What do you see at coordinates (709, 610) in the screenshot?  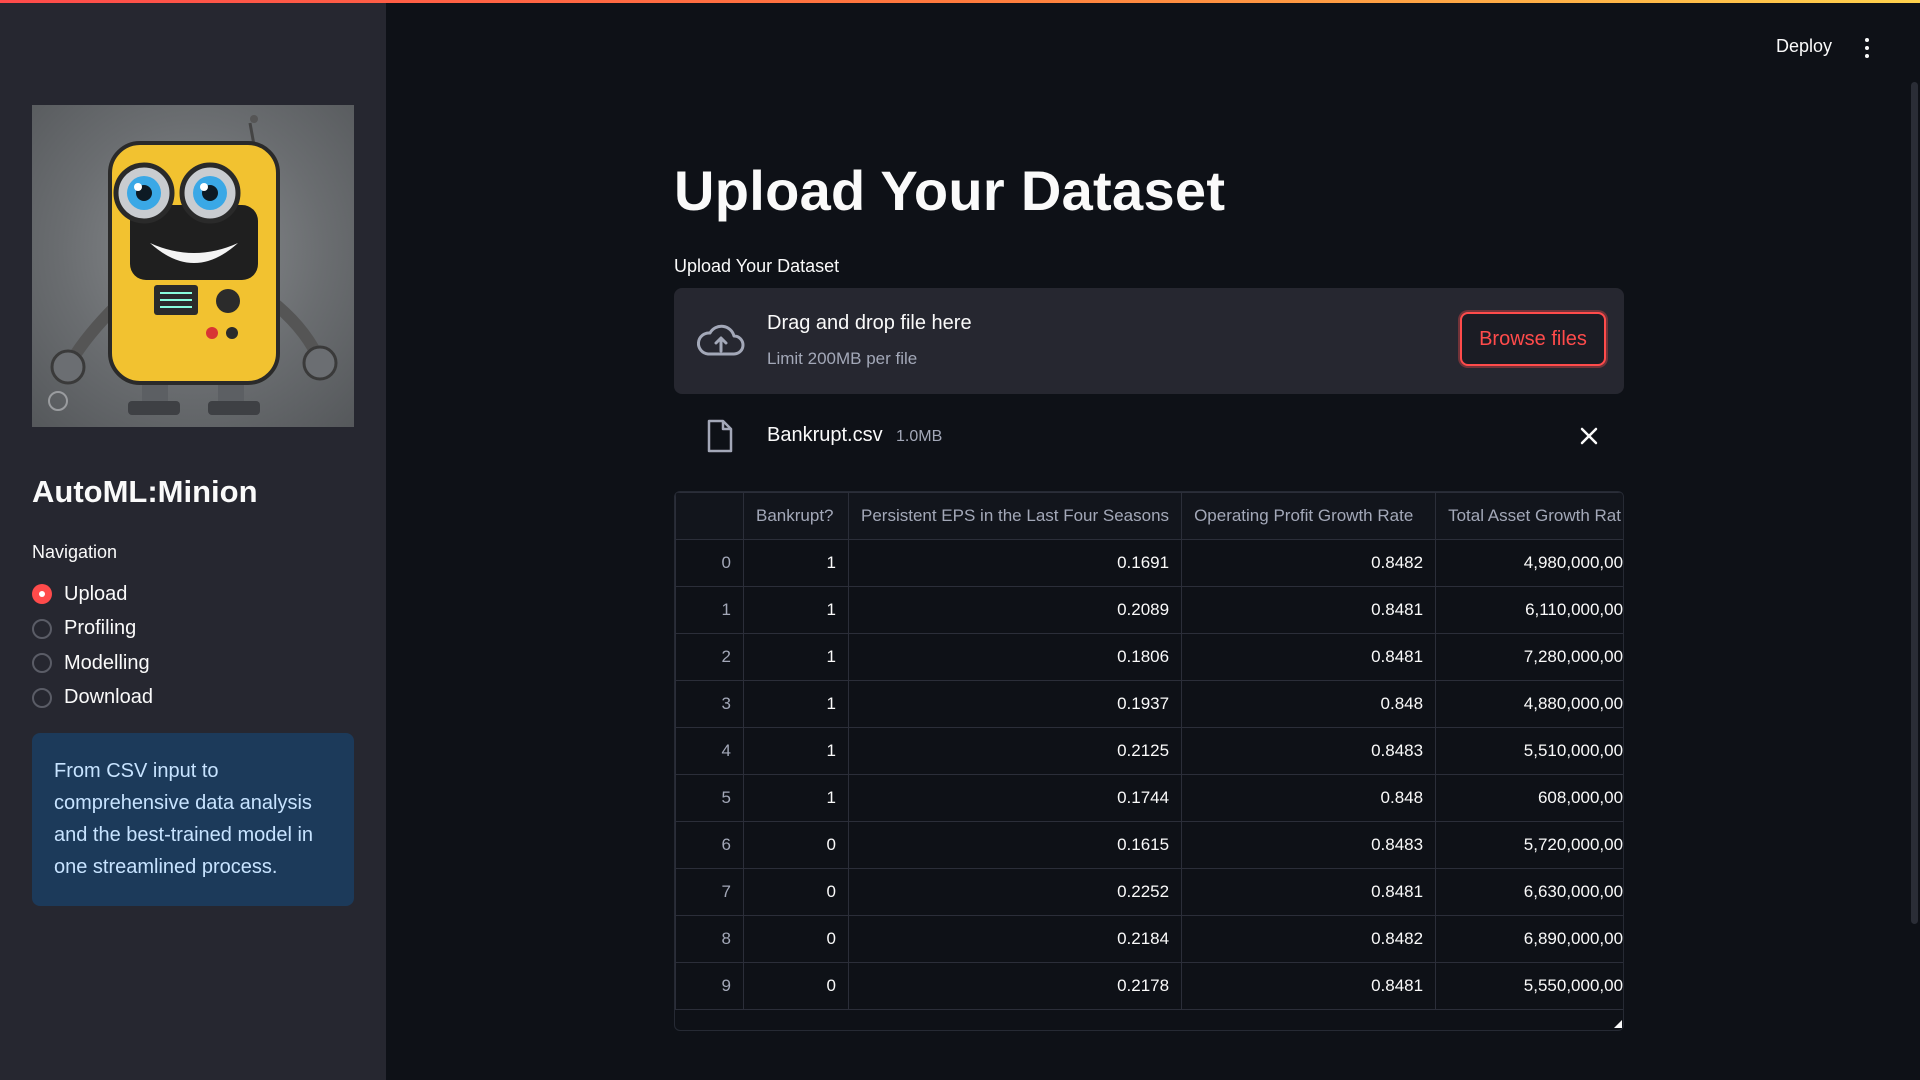 I see `row-index-cell: 1` at bounding box center [709, 610].